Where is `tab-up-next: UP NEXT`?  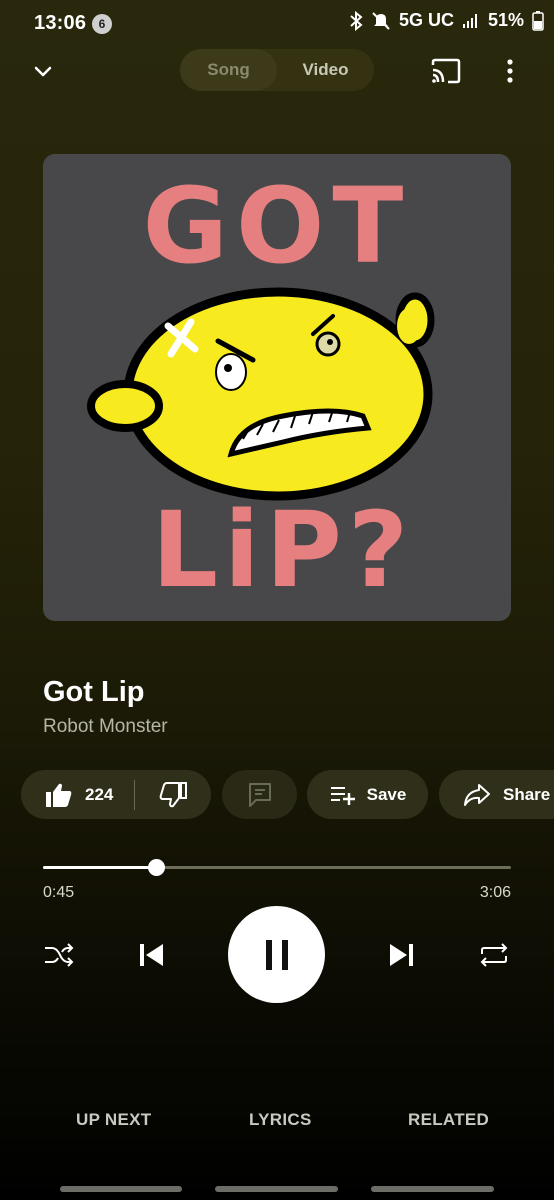
tab-up-next: UP NEXT is located at coordinates (113, 1120).